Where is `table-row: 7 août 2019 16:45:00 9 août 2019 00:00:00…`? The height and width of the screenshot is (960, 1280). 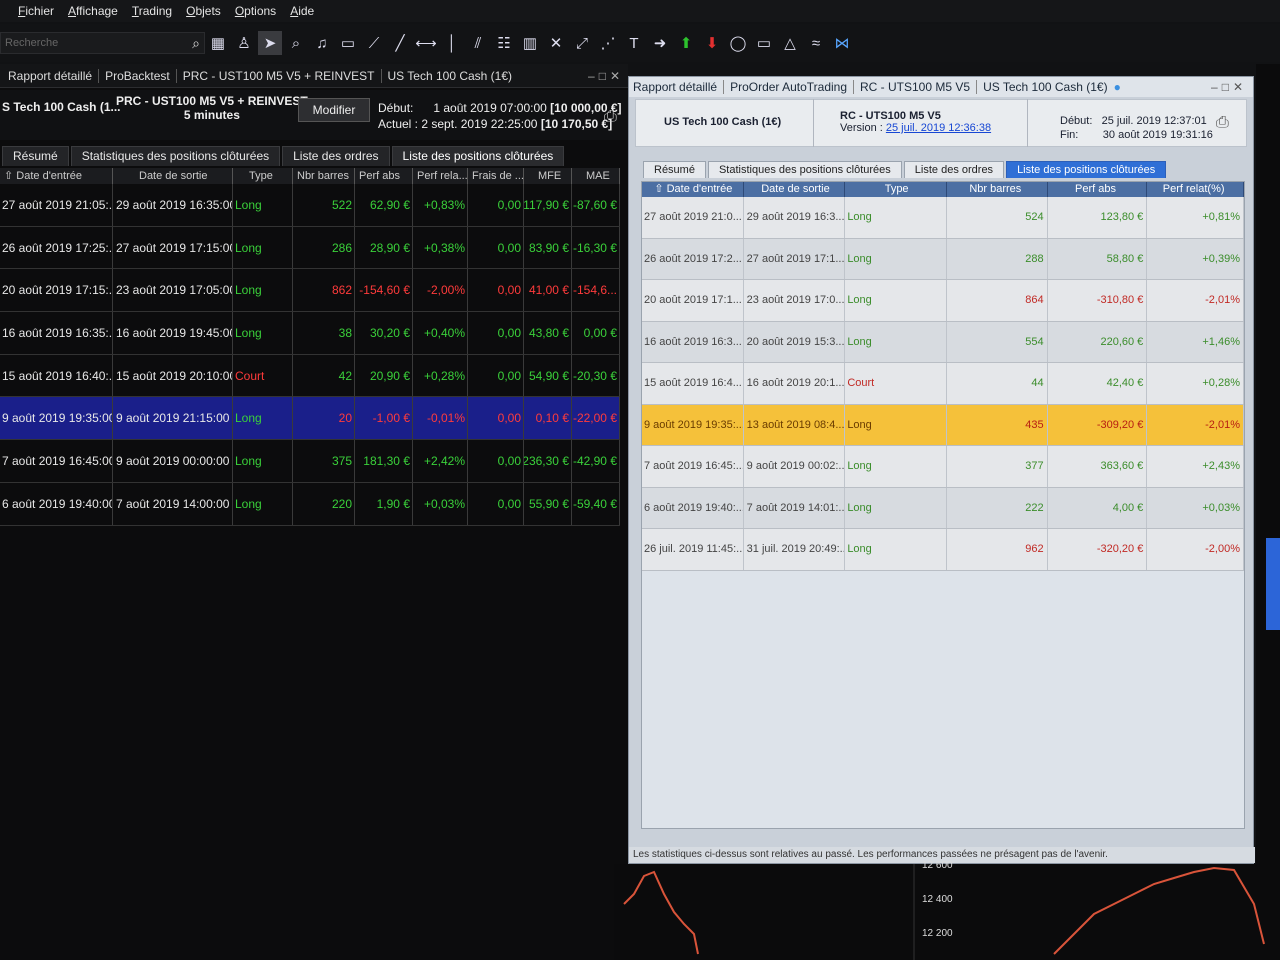
table-row: 7 août 2019 16:45:00 9 août 2019 00:00:00… is located at coordinates (310, 461).